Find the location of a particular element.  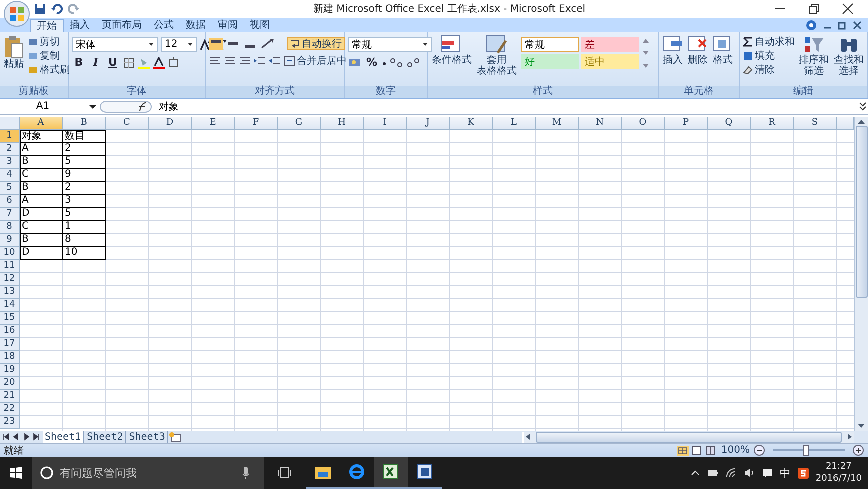

scroll-up-icon is located at coordinates (646, 41).